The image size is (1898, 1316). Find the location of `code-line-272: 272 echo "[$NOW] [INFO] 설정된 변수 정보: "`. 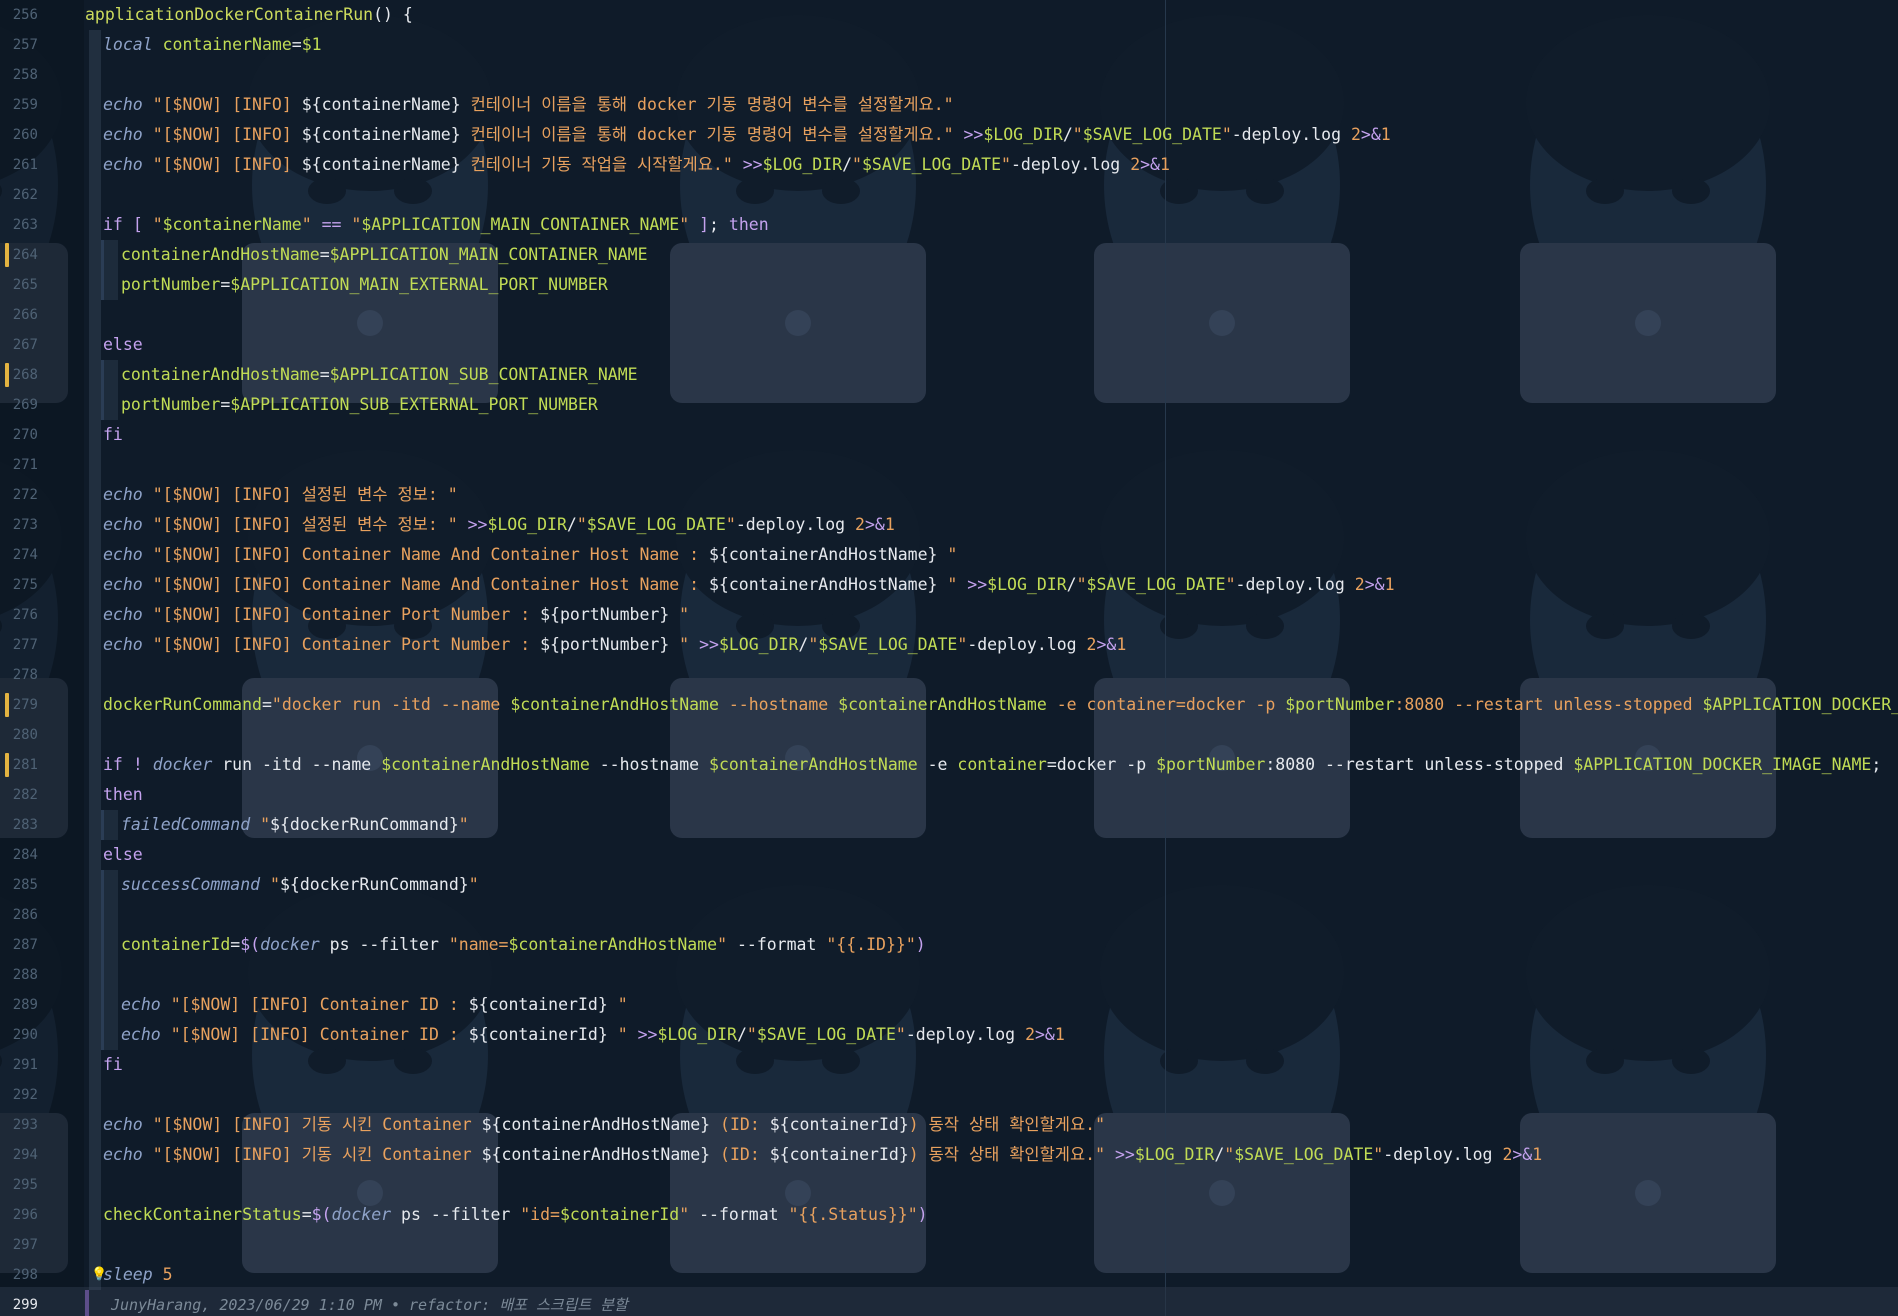

code-line-272: 272 echo "[$NOW] [INFO] 설정된 변수 정보: " is located at coordinates (949, 495).